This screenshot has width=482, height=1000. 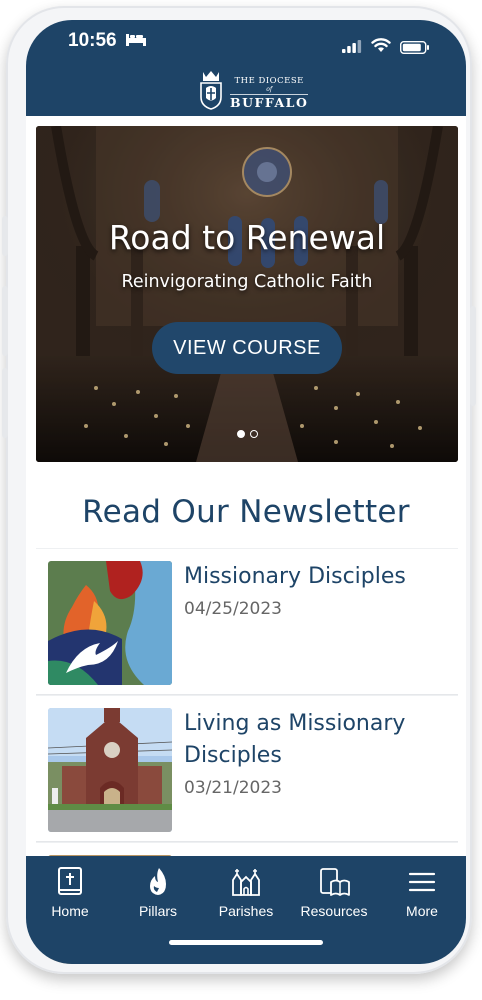 I want to click on tab-pillars: Pillars, so click(x=158, y=892).